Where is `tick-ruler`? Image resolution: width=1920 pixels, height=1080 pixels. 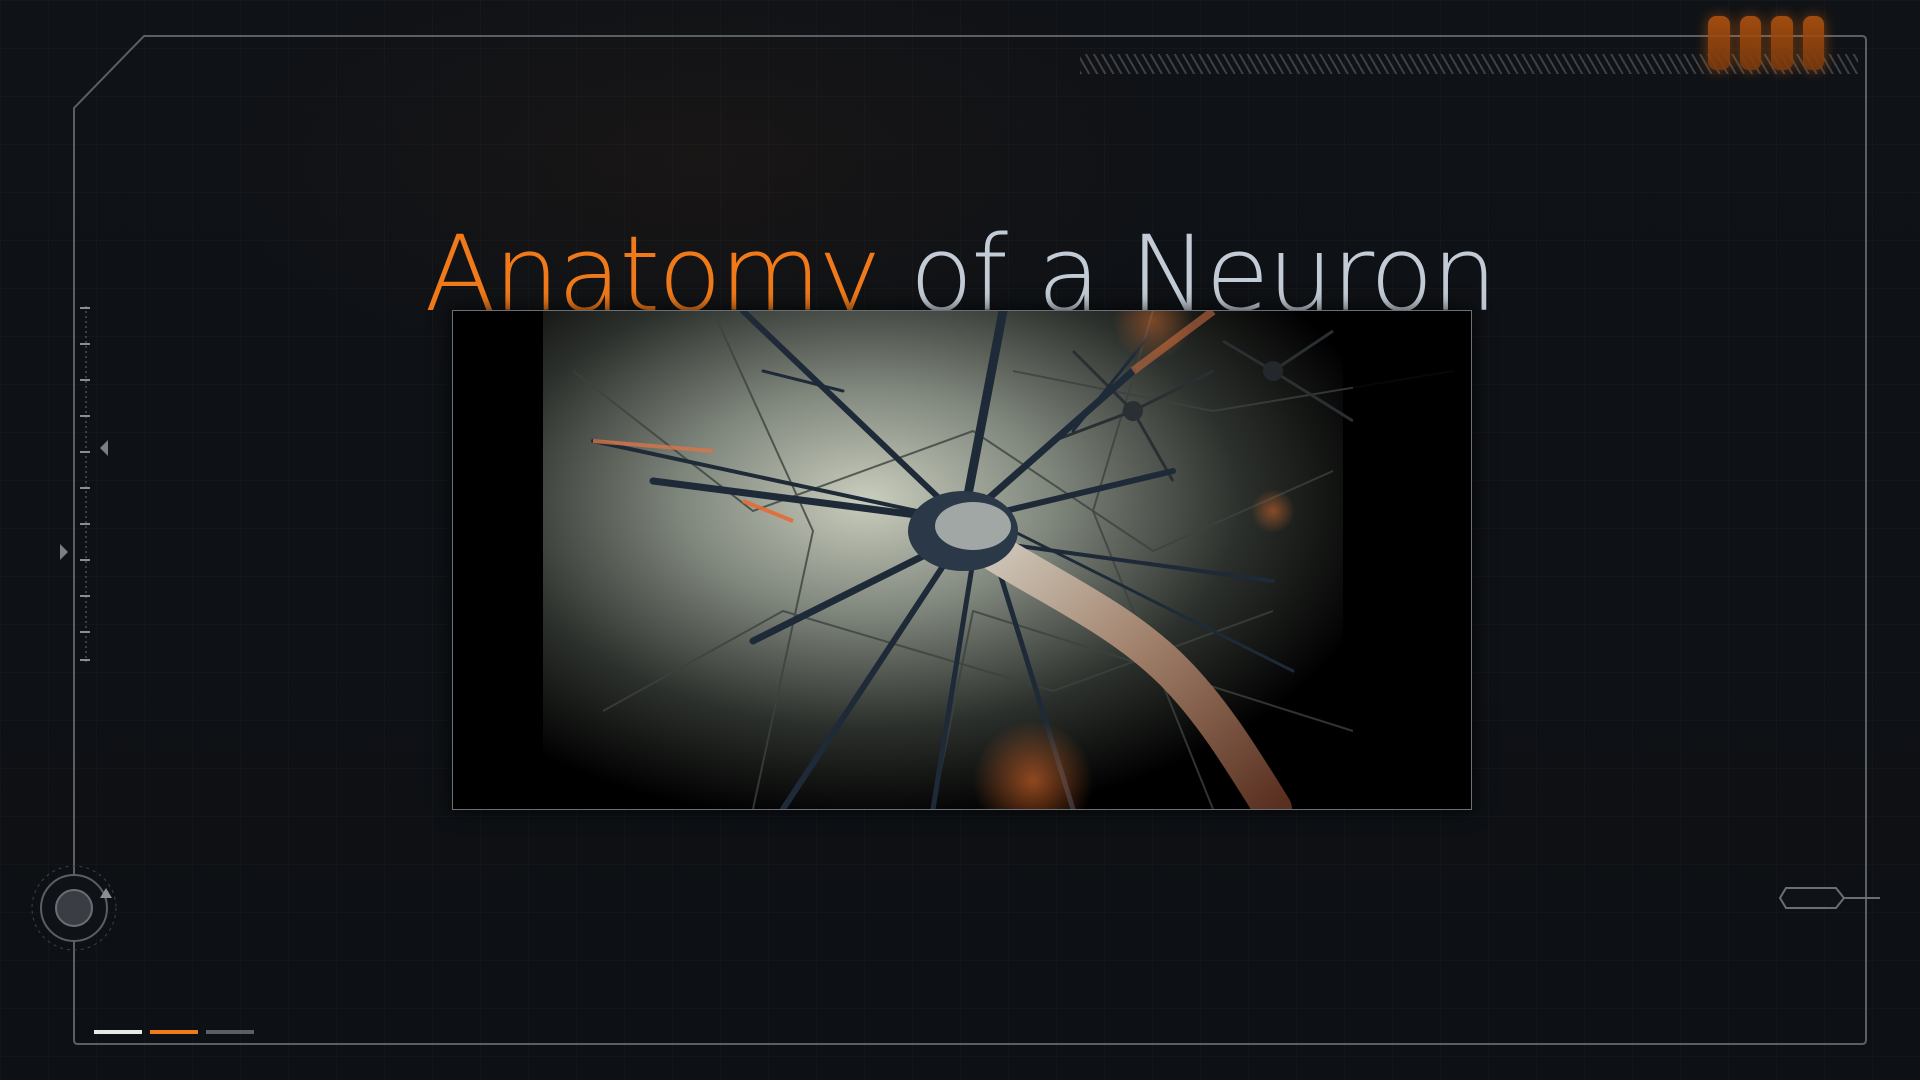 tick-ruler is located at coordinates (85, 484).